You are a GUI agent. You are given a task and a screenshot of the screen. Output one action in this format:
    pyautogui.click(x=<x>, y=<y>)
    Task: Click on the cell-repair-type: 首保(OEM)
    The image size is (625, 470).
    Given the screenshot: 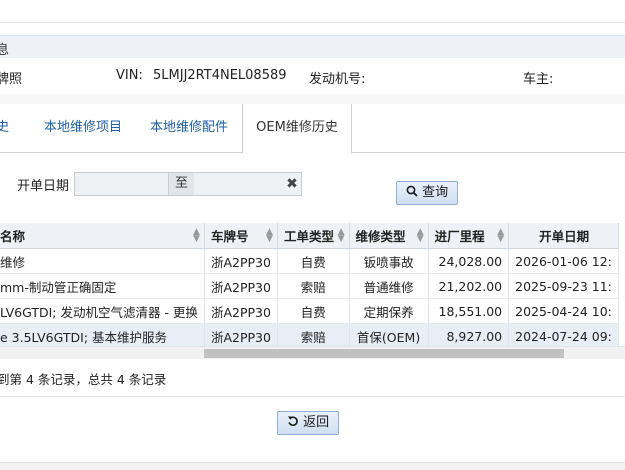 What is the action you would take?
    pyautogui.click(x=389, y=336)
    